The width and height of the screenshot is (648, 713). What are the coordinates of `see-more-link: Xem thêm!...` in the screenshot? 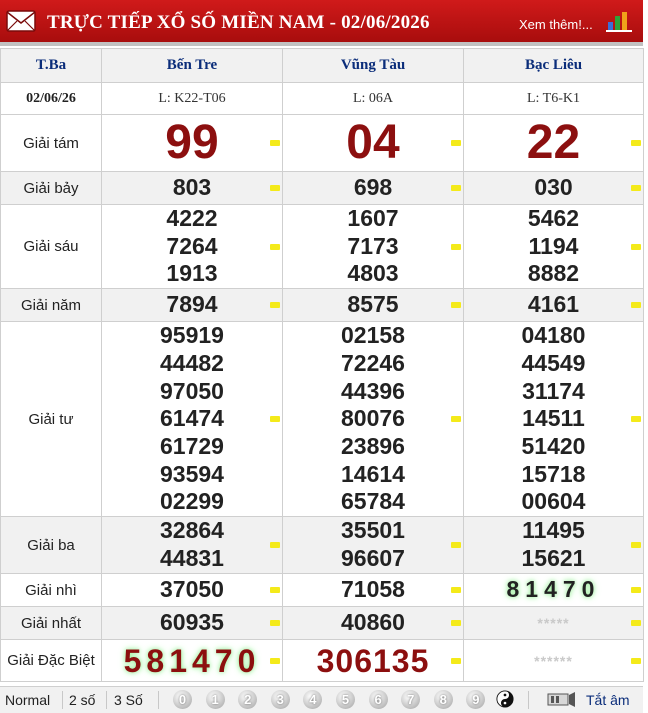 It's located at (556, 24).